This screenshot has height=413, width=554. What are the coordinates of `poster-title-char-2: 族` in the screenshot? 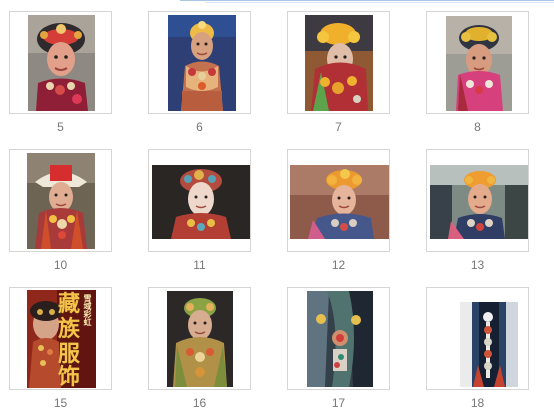 It's located at (69, 329).